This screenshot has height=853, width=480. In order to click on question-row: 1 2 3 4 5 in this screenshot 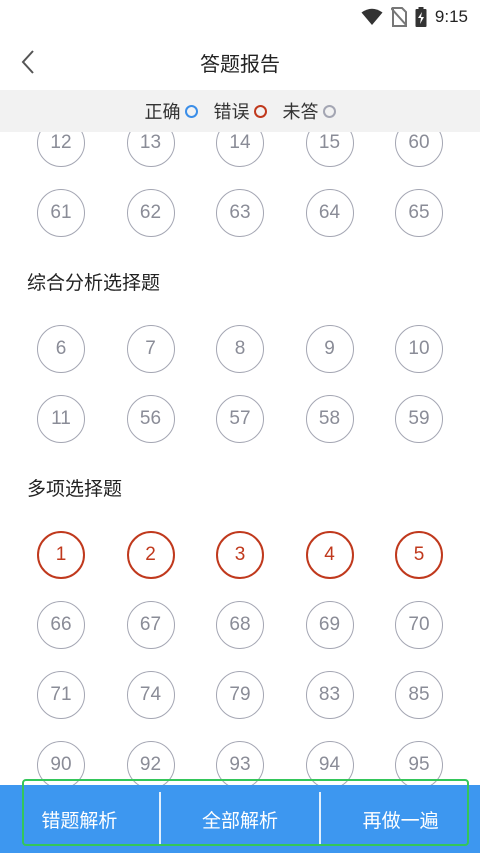, I will do `click(240, 555)`.